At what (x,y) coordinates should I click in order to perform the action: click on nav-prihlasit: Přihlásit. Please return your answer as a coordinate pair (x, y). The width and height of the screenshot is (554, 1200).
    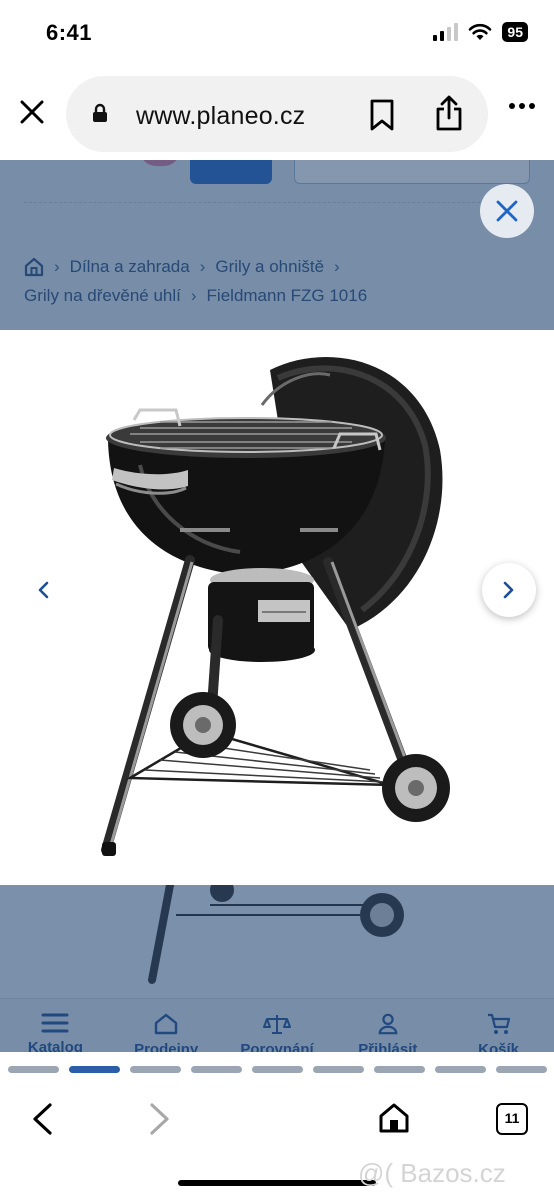
    Looking at the image, I should click on (387, 1025).